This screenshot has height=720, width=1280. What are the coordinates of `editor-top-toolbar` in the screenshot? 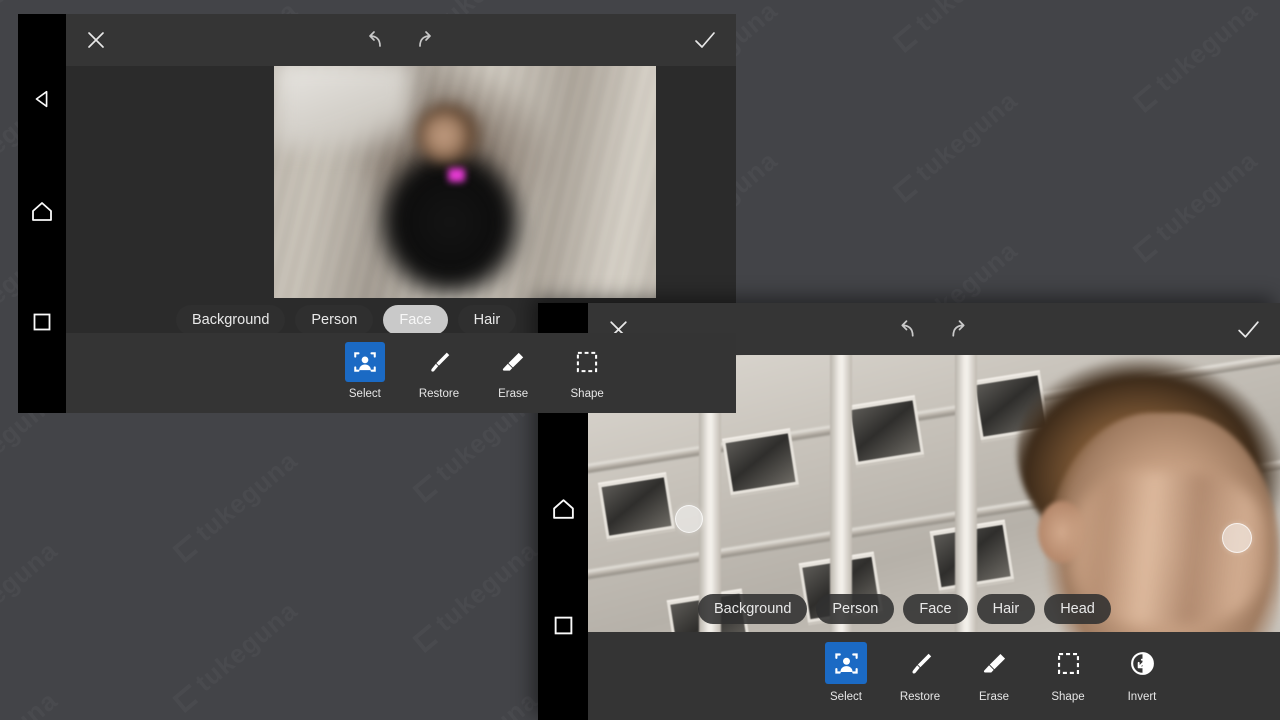 It's located at (401, 40).